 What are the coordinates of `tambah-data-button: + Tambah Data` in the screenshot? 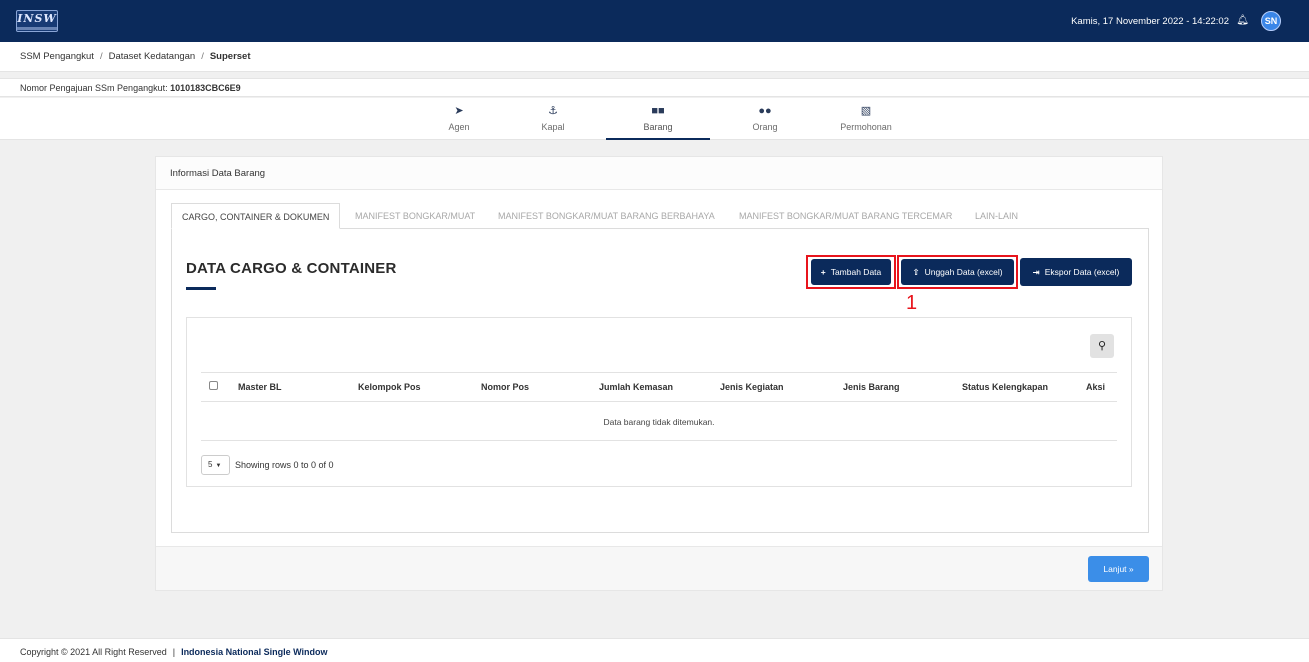 It's located at (851, 272).